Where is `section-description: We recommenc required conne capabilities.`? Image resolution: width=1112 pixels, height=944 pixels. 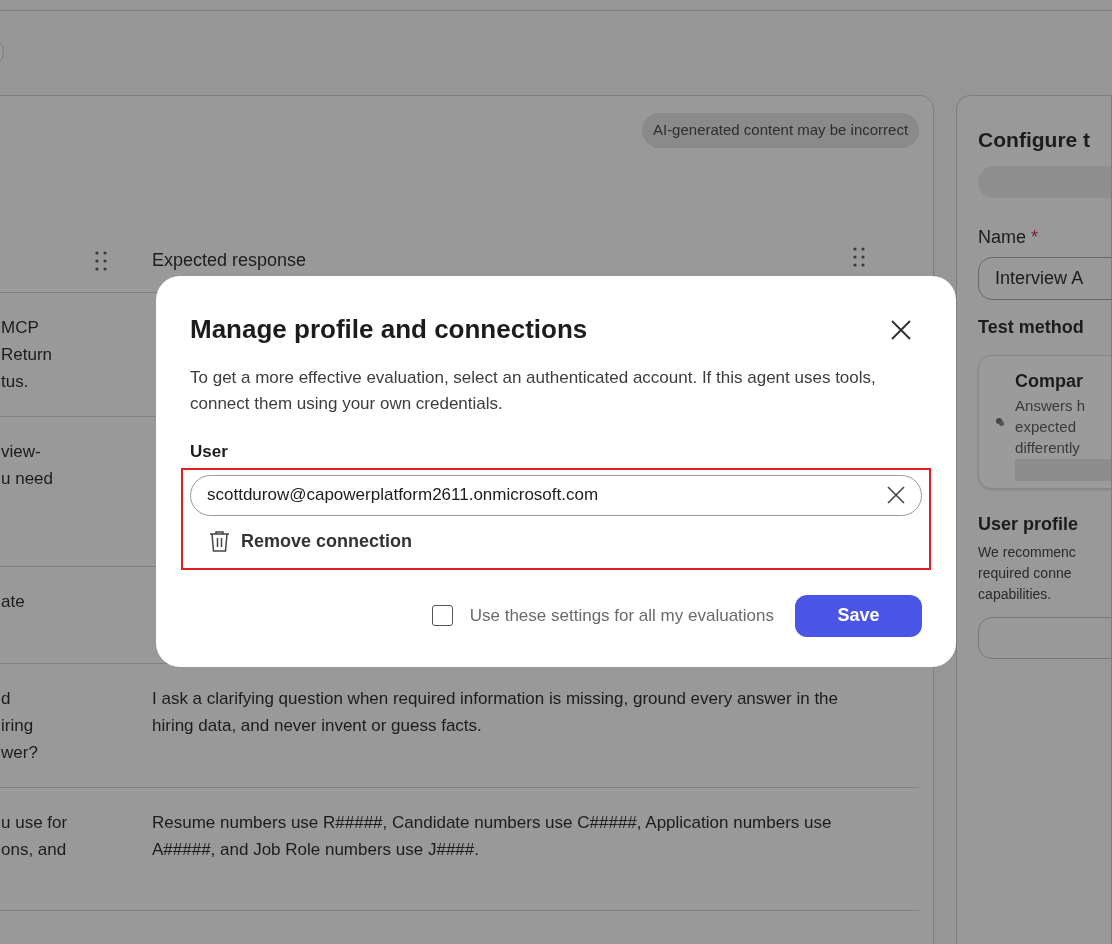
section-description: We recommenc required conne capabilities. is located at coordinates (1027, 573).